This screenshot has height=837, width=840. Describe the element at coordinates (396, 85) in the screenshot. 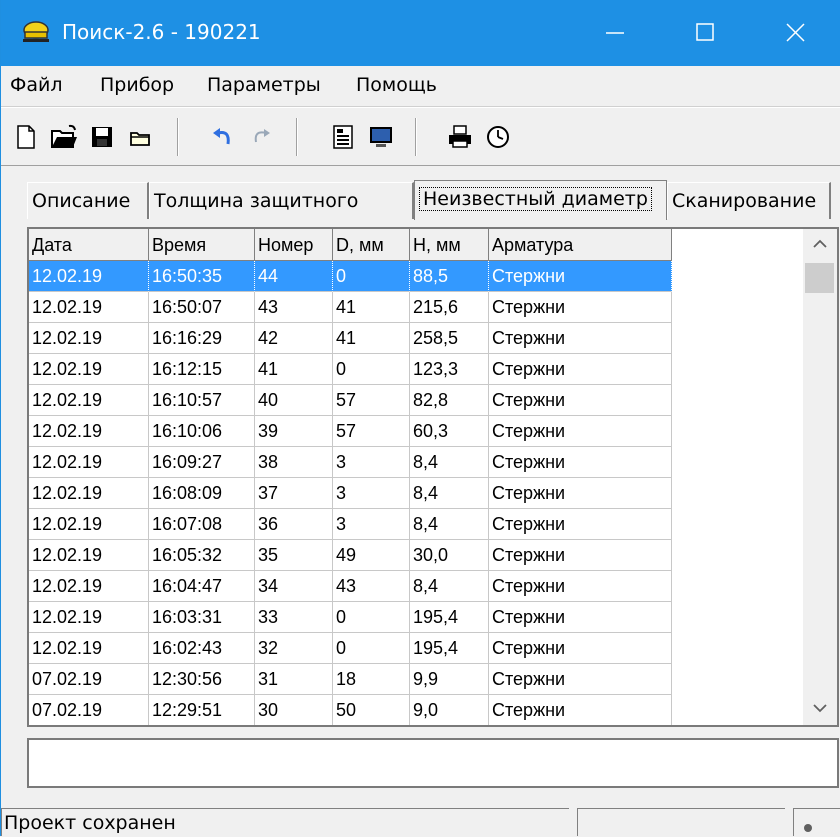

I see `menu-help: Помощь` at that location.